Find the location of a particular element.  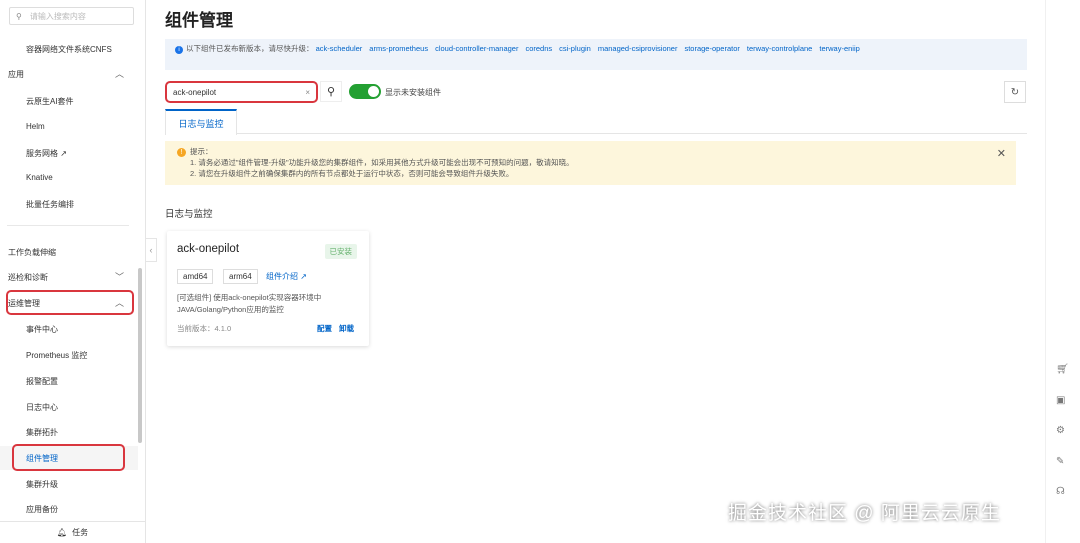

toggle-label: 显示未安装组件 is located at coordinates (413, 92).